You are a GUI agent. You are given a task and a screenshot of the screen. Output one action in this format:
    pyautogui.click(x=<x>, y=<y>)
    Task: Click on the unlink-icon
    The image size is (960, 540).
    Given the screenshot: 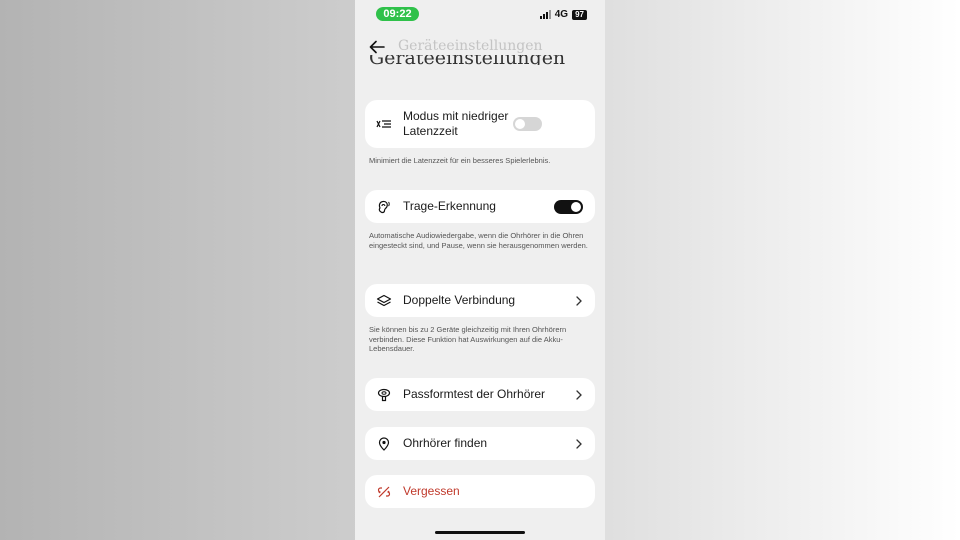 What is the action you would take?
    pyautogui.click(x=384, y=492)
    